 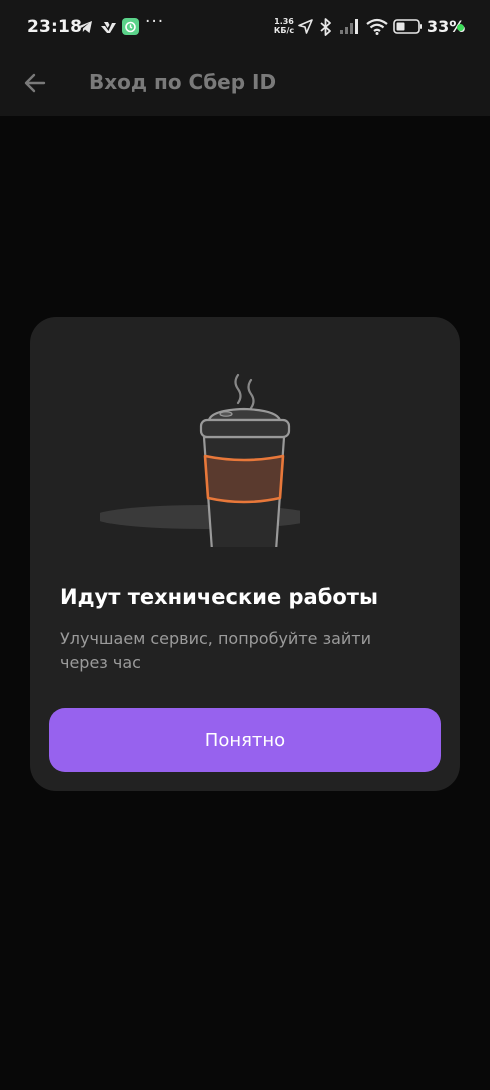 What do you see at coordinates (85, 27) in the screenshot?
I see `telegram-icon` at bounding box center [85, 27].